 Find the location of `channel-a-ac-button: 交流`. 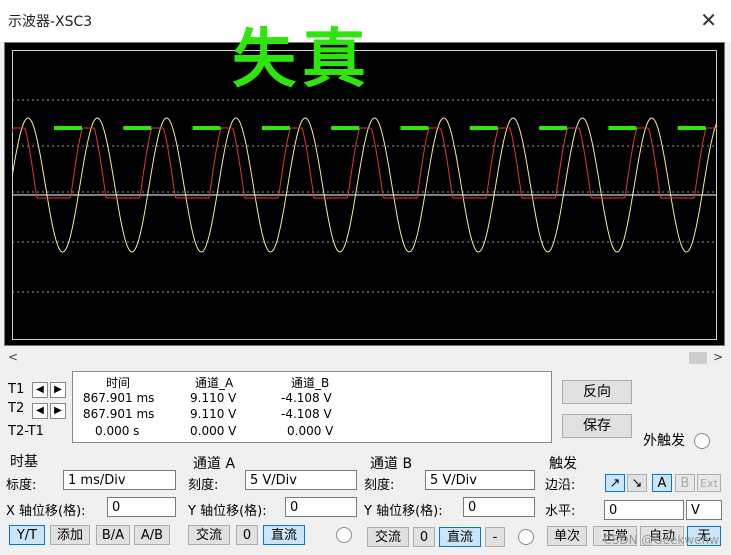

channel-a-ac-button: 交流 is located at coordinates (209, 535).